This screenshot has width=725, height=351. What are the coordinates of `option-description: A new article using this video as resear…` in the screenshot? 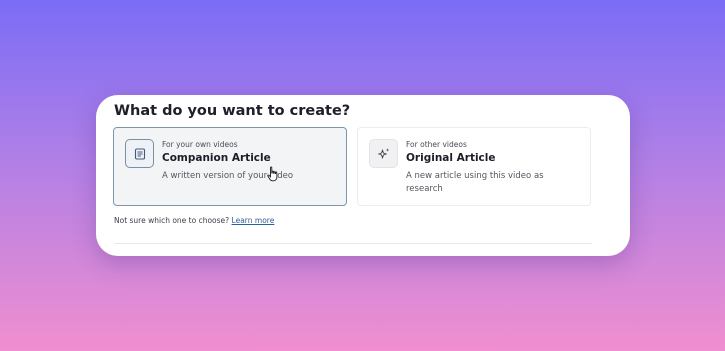 It's located at (475, 182).